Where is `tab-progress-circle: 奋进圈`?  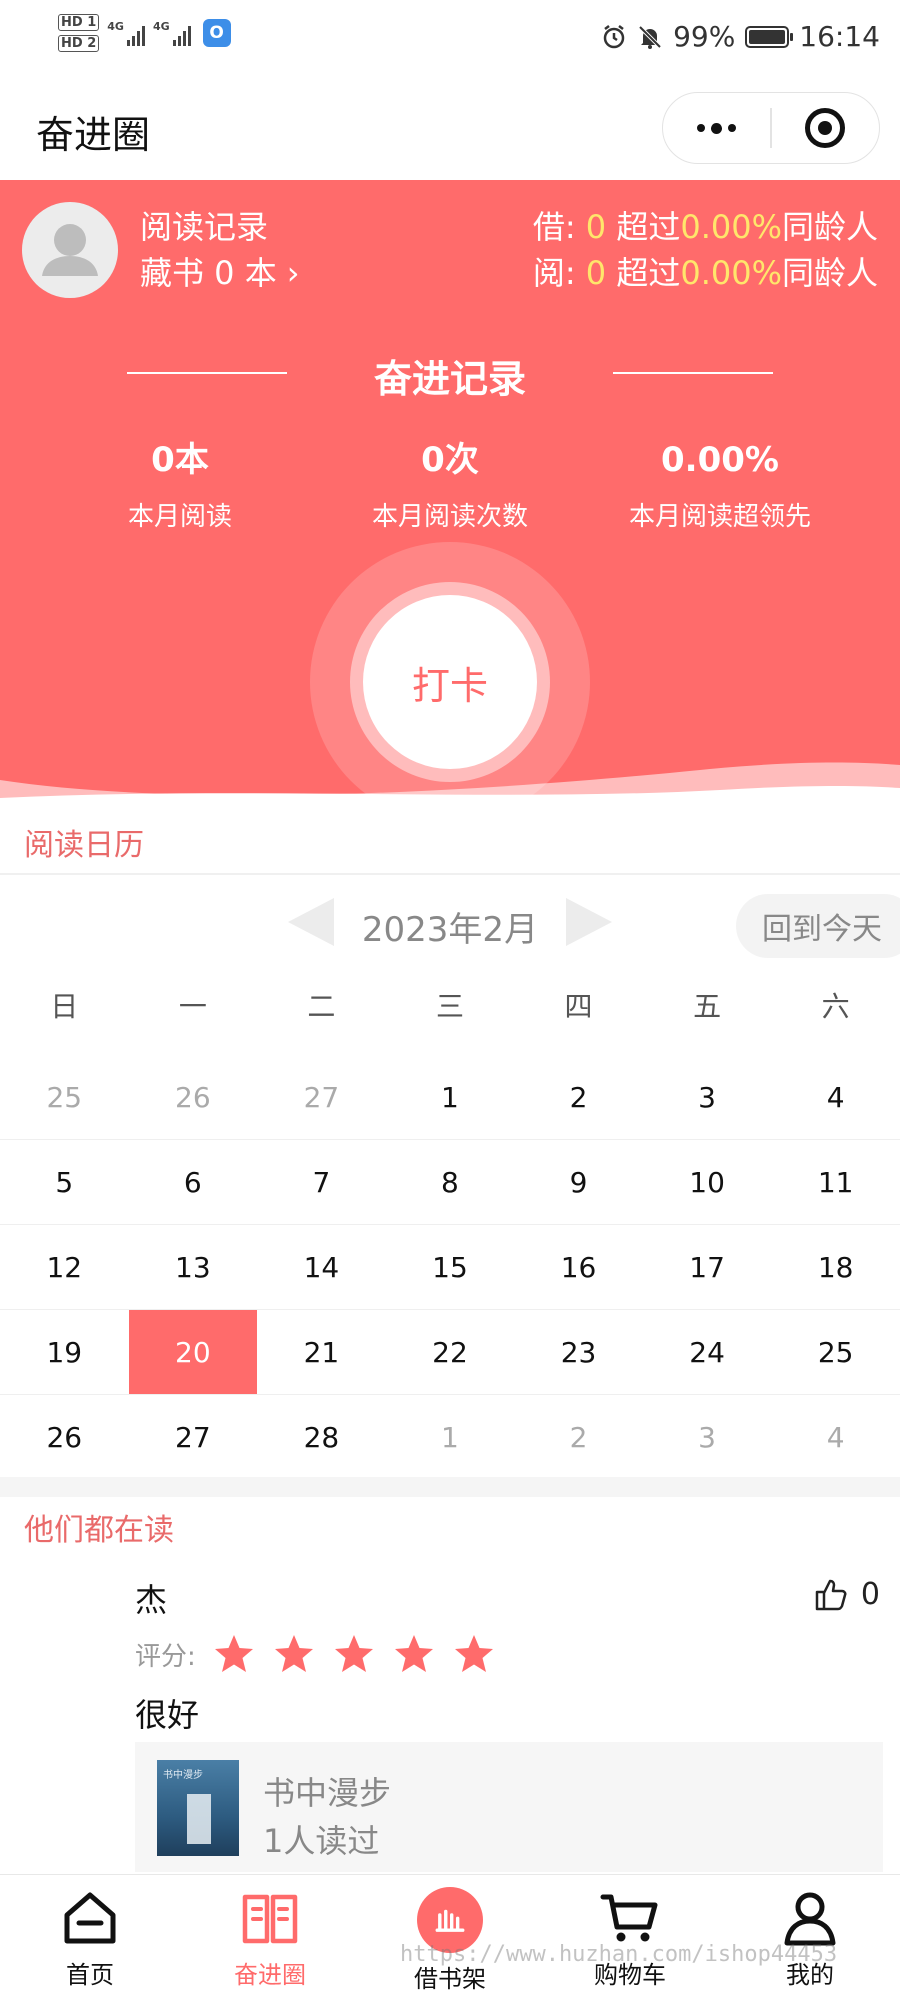 tab-progress-circle: 奋进圈 is located at coordinates (270, 1938).